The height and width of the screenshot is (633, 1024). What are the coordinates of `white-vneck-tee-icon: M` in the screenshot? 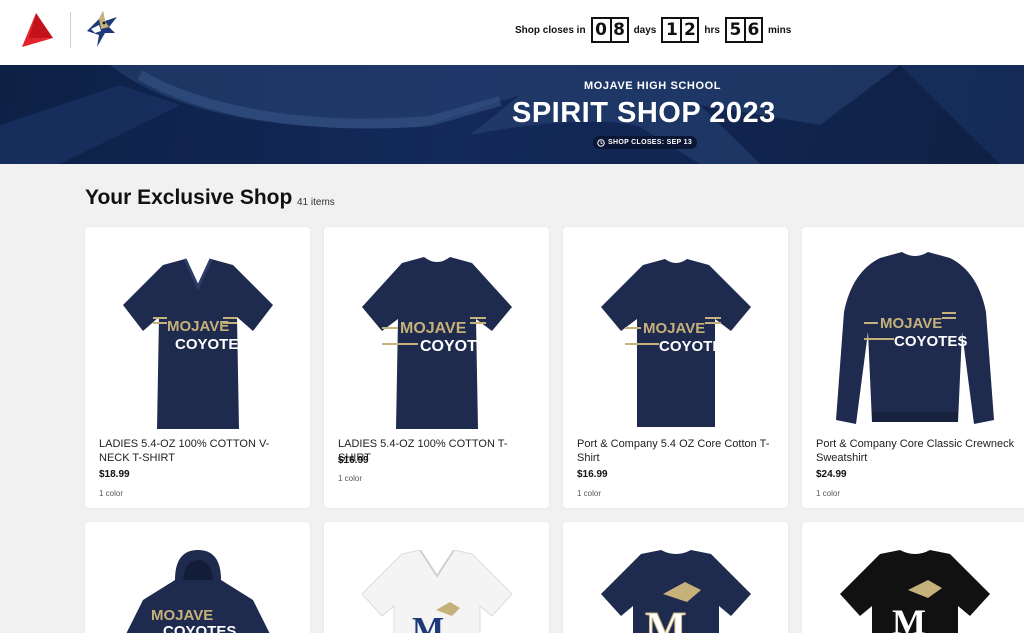 It's located at (436, 591).